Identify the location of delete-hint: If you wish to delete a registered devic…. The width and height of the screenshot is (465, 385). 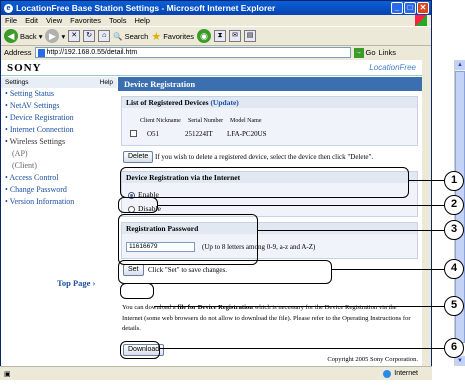
(264, 157).